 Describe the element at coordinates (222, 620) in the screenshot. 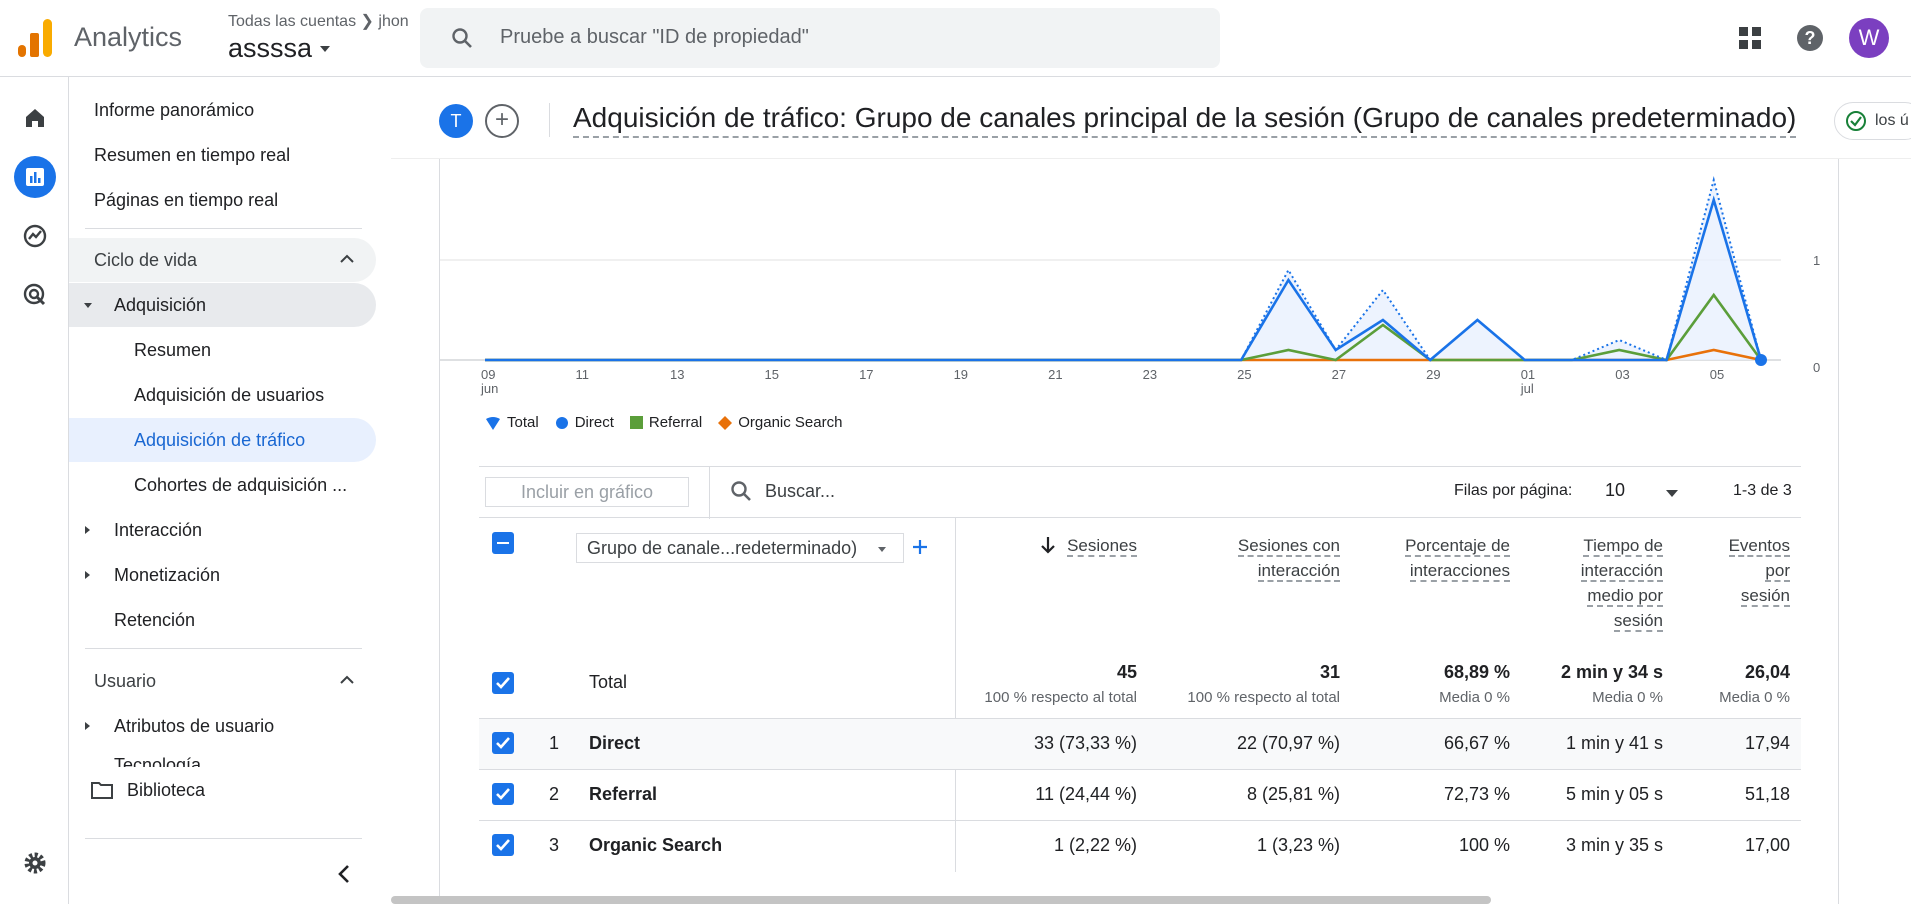

I see `nav-retention: Retención` at that location.